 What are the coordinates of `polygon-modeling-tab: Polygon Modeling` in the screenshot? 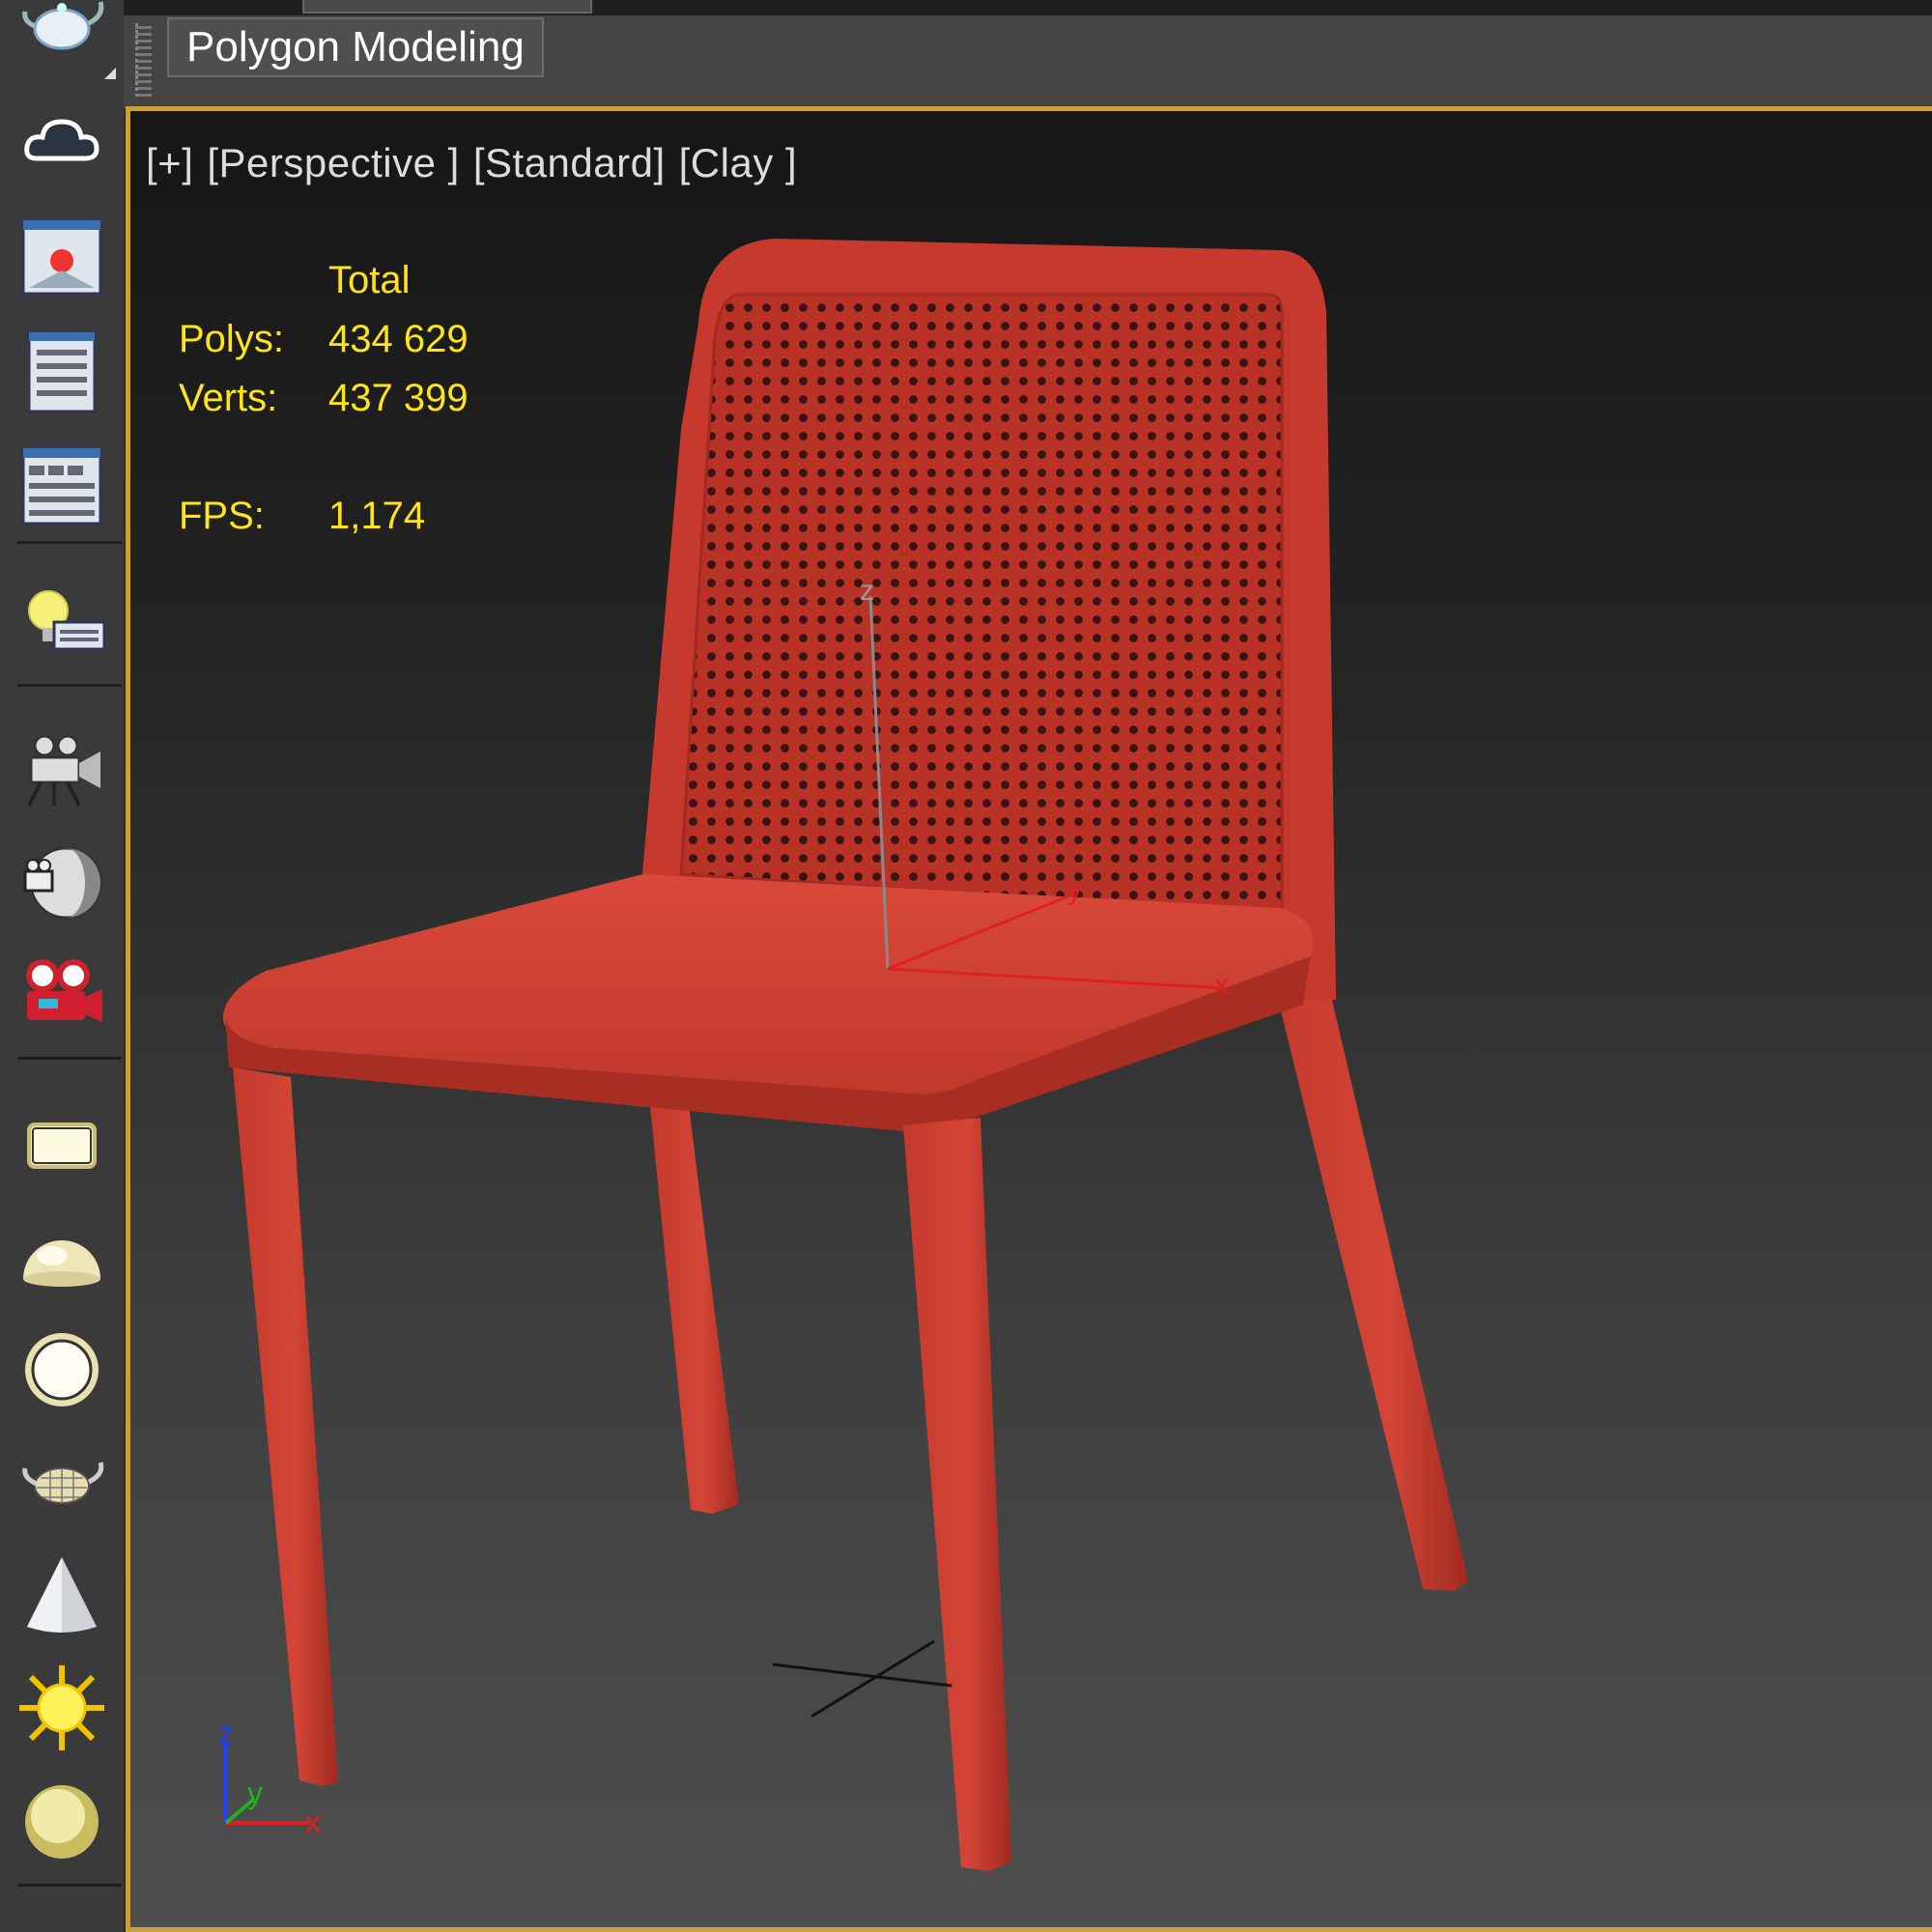 It's located at (355, 47).